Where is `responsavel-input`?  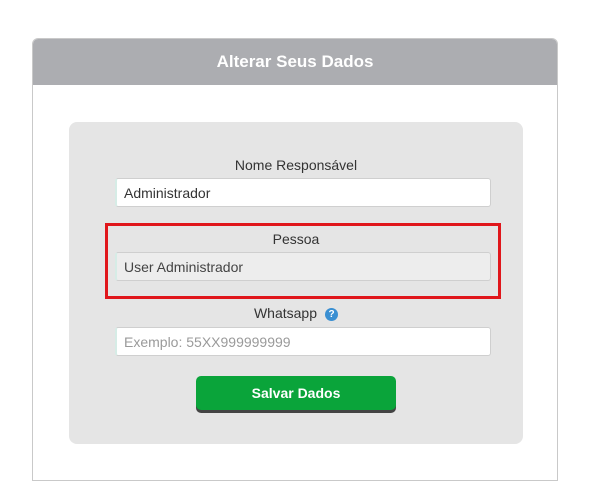 responsavel-input is located at coordinates (303, 192).